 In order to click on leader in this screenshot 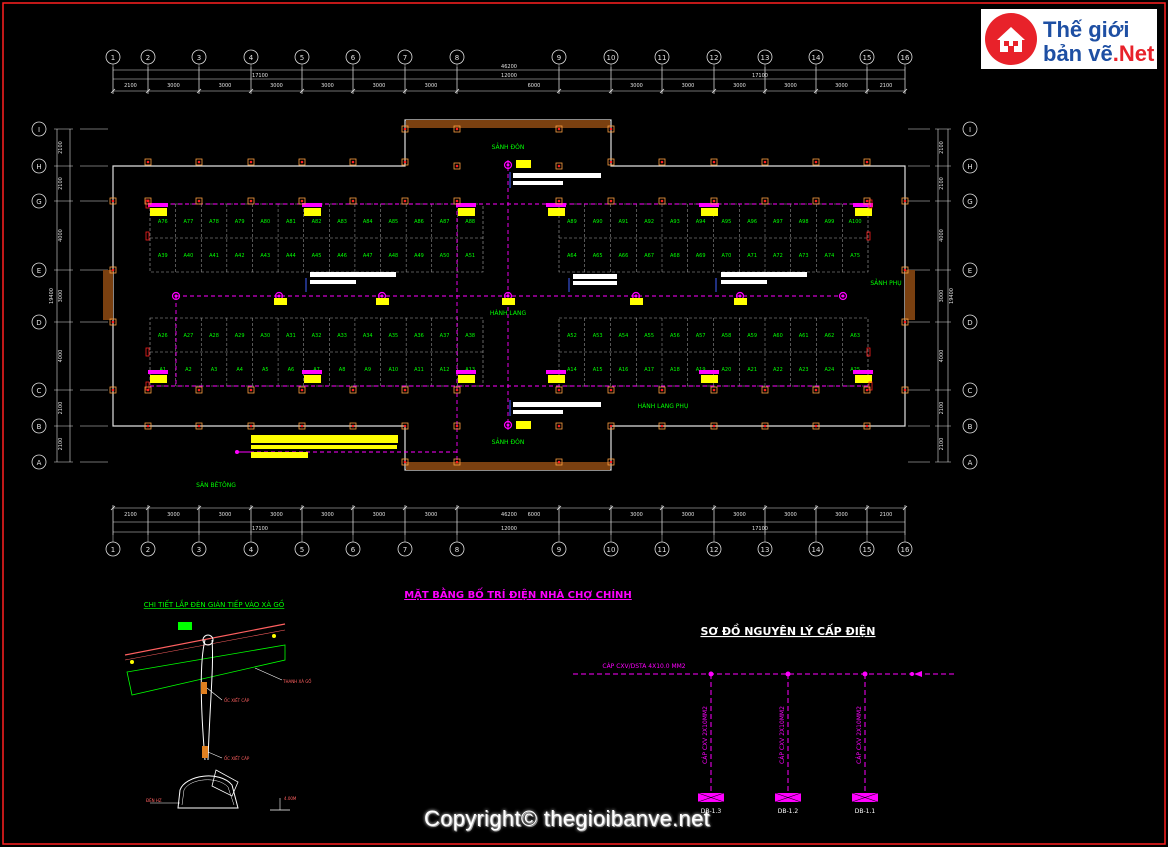, I will do `click(268, 674)`.